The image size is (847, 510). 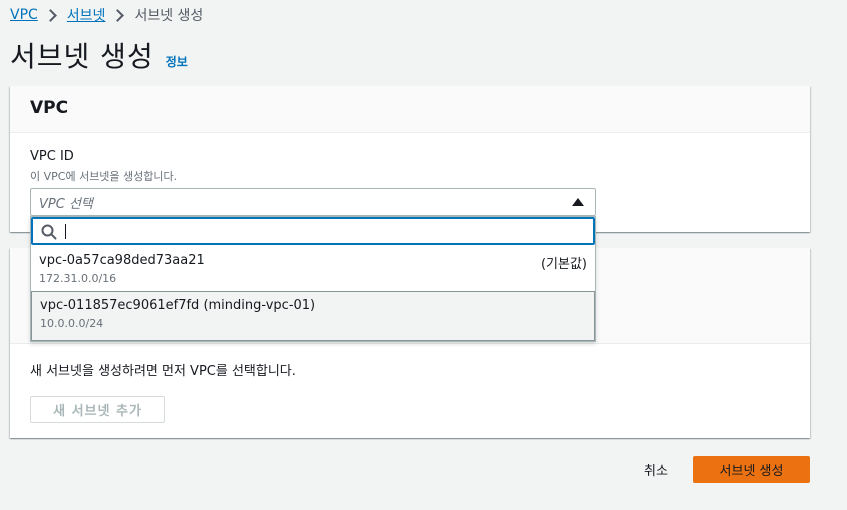 What do you see at coordinates (656, 469) in the screenshot?
I see `cancel-button: 취소` at bounding box center [656, 469].